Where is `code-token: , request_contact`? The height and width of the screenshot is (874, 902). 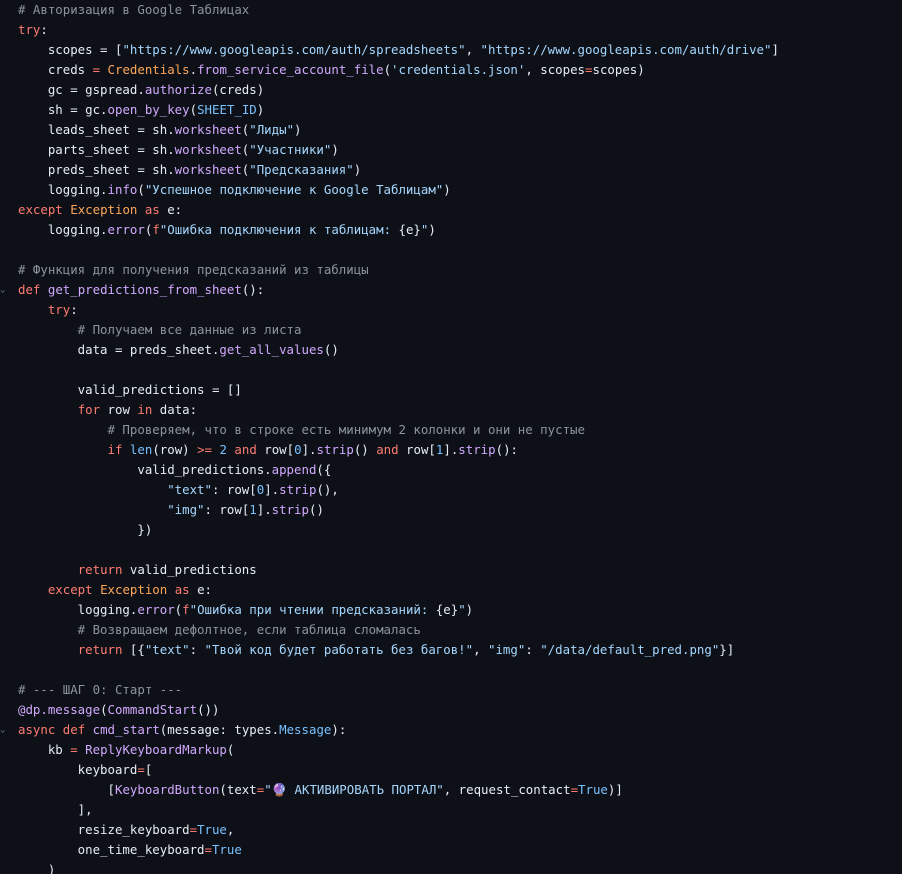 code-token: , request_contact is located at coordinates (507, 789).